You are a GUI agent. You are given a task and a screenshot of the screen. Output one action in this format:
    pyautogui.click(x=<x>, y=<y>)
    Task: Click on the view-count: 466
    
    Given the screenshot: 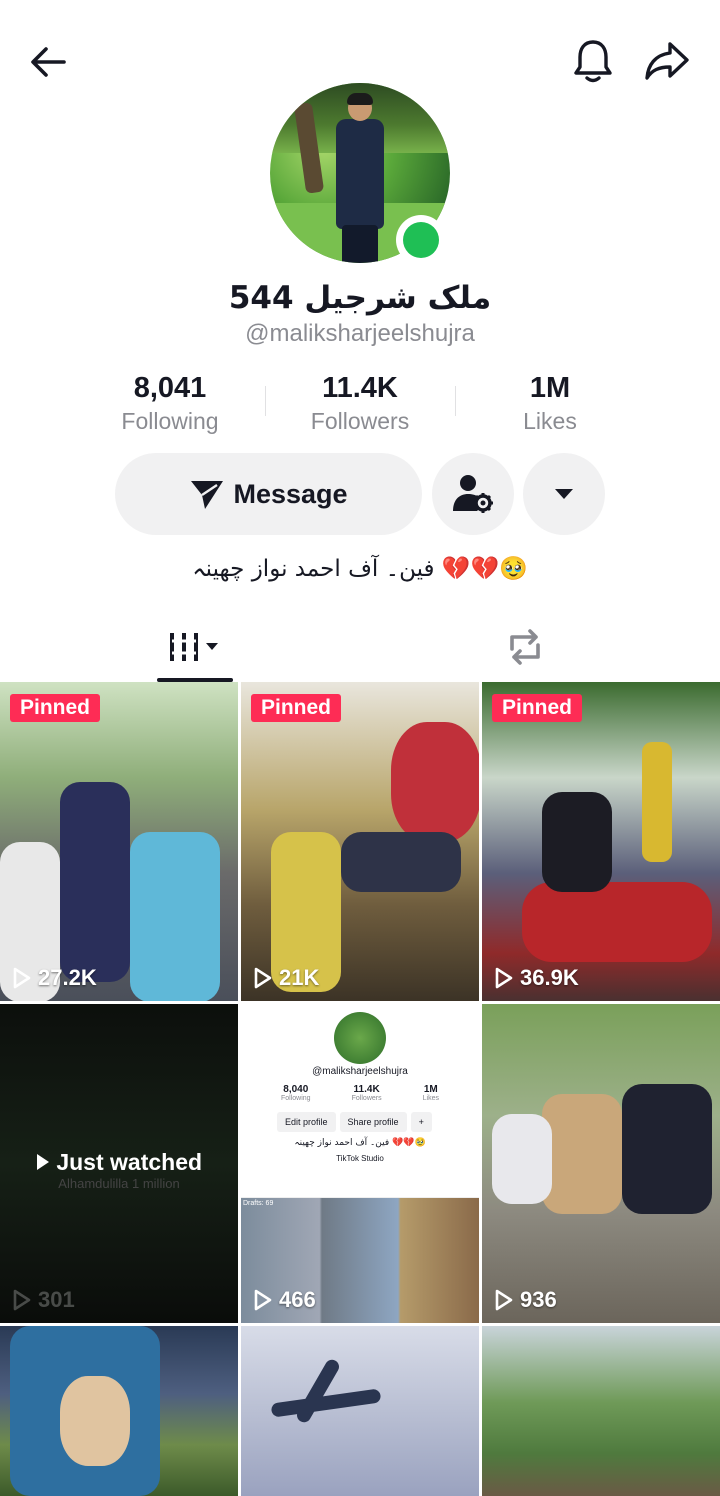 What is the action you would take?
    pyautogui.click(x=284, y=1300)
    